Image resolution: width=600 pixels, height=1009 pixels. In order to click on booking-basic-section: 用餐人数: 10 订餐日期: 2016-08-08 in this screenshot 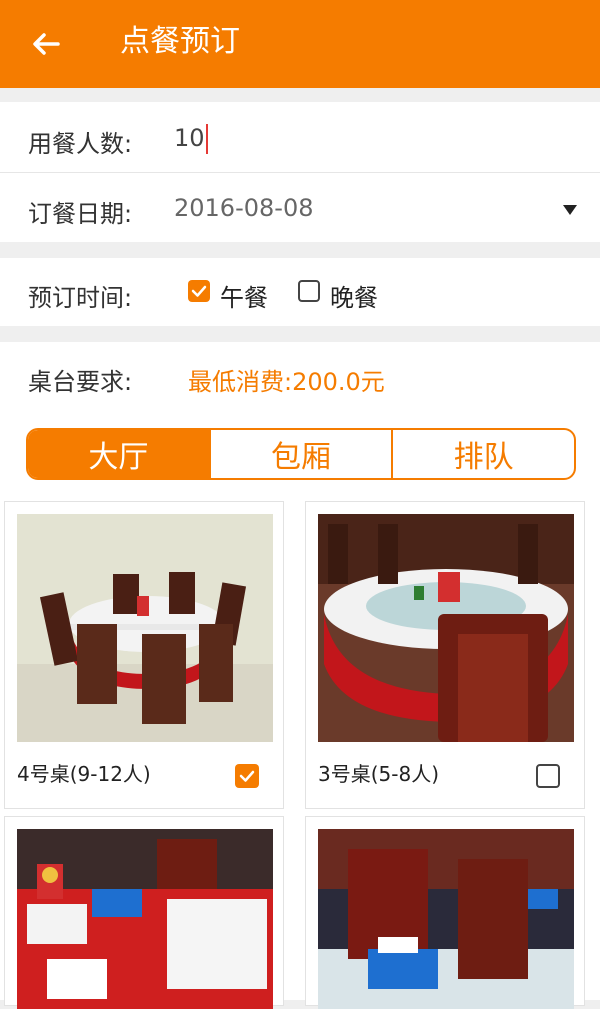, I will do `click(300, 172)`.